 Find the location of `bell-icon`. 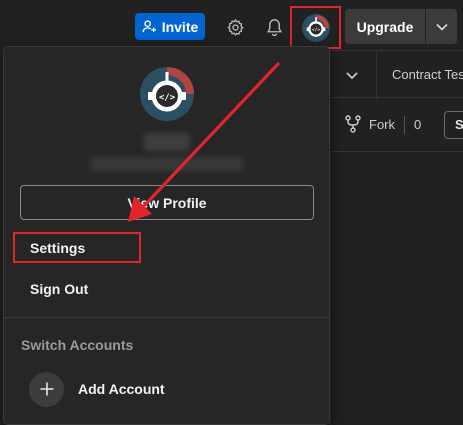

bell-icon is located at coordinates (274, 27).